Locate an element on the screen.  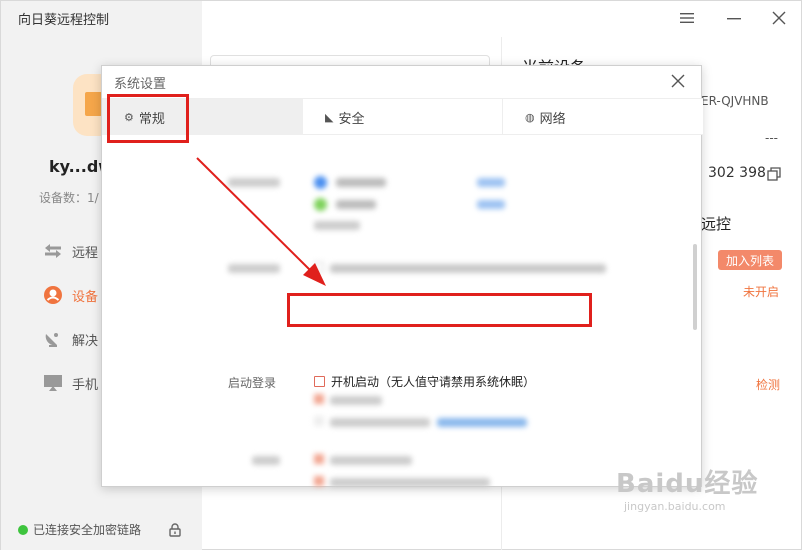
watermark-url: jingyan.baidu.com is located at coordinates (675, 506).